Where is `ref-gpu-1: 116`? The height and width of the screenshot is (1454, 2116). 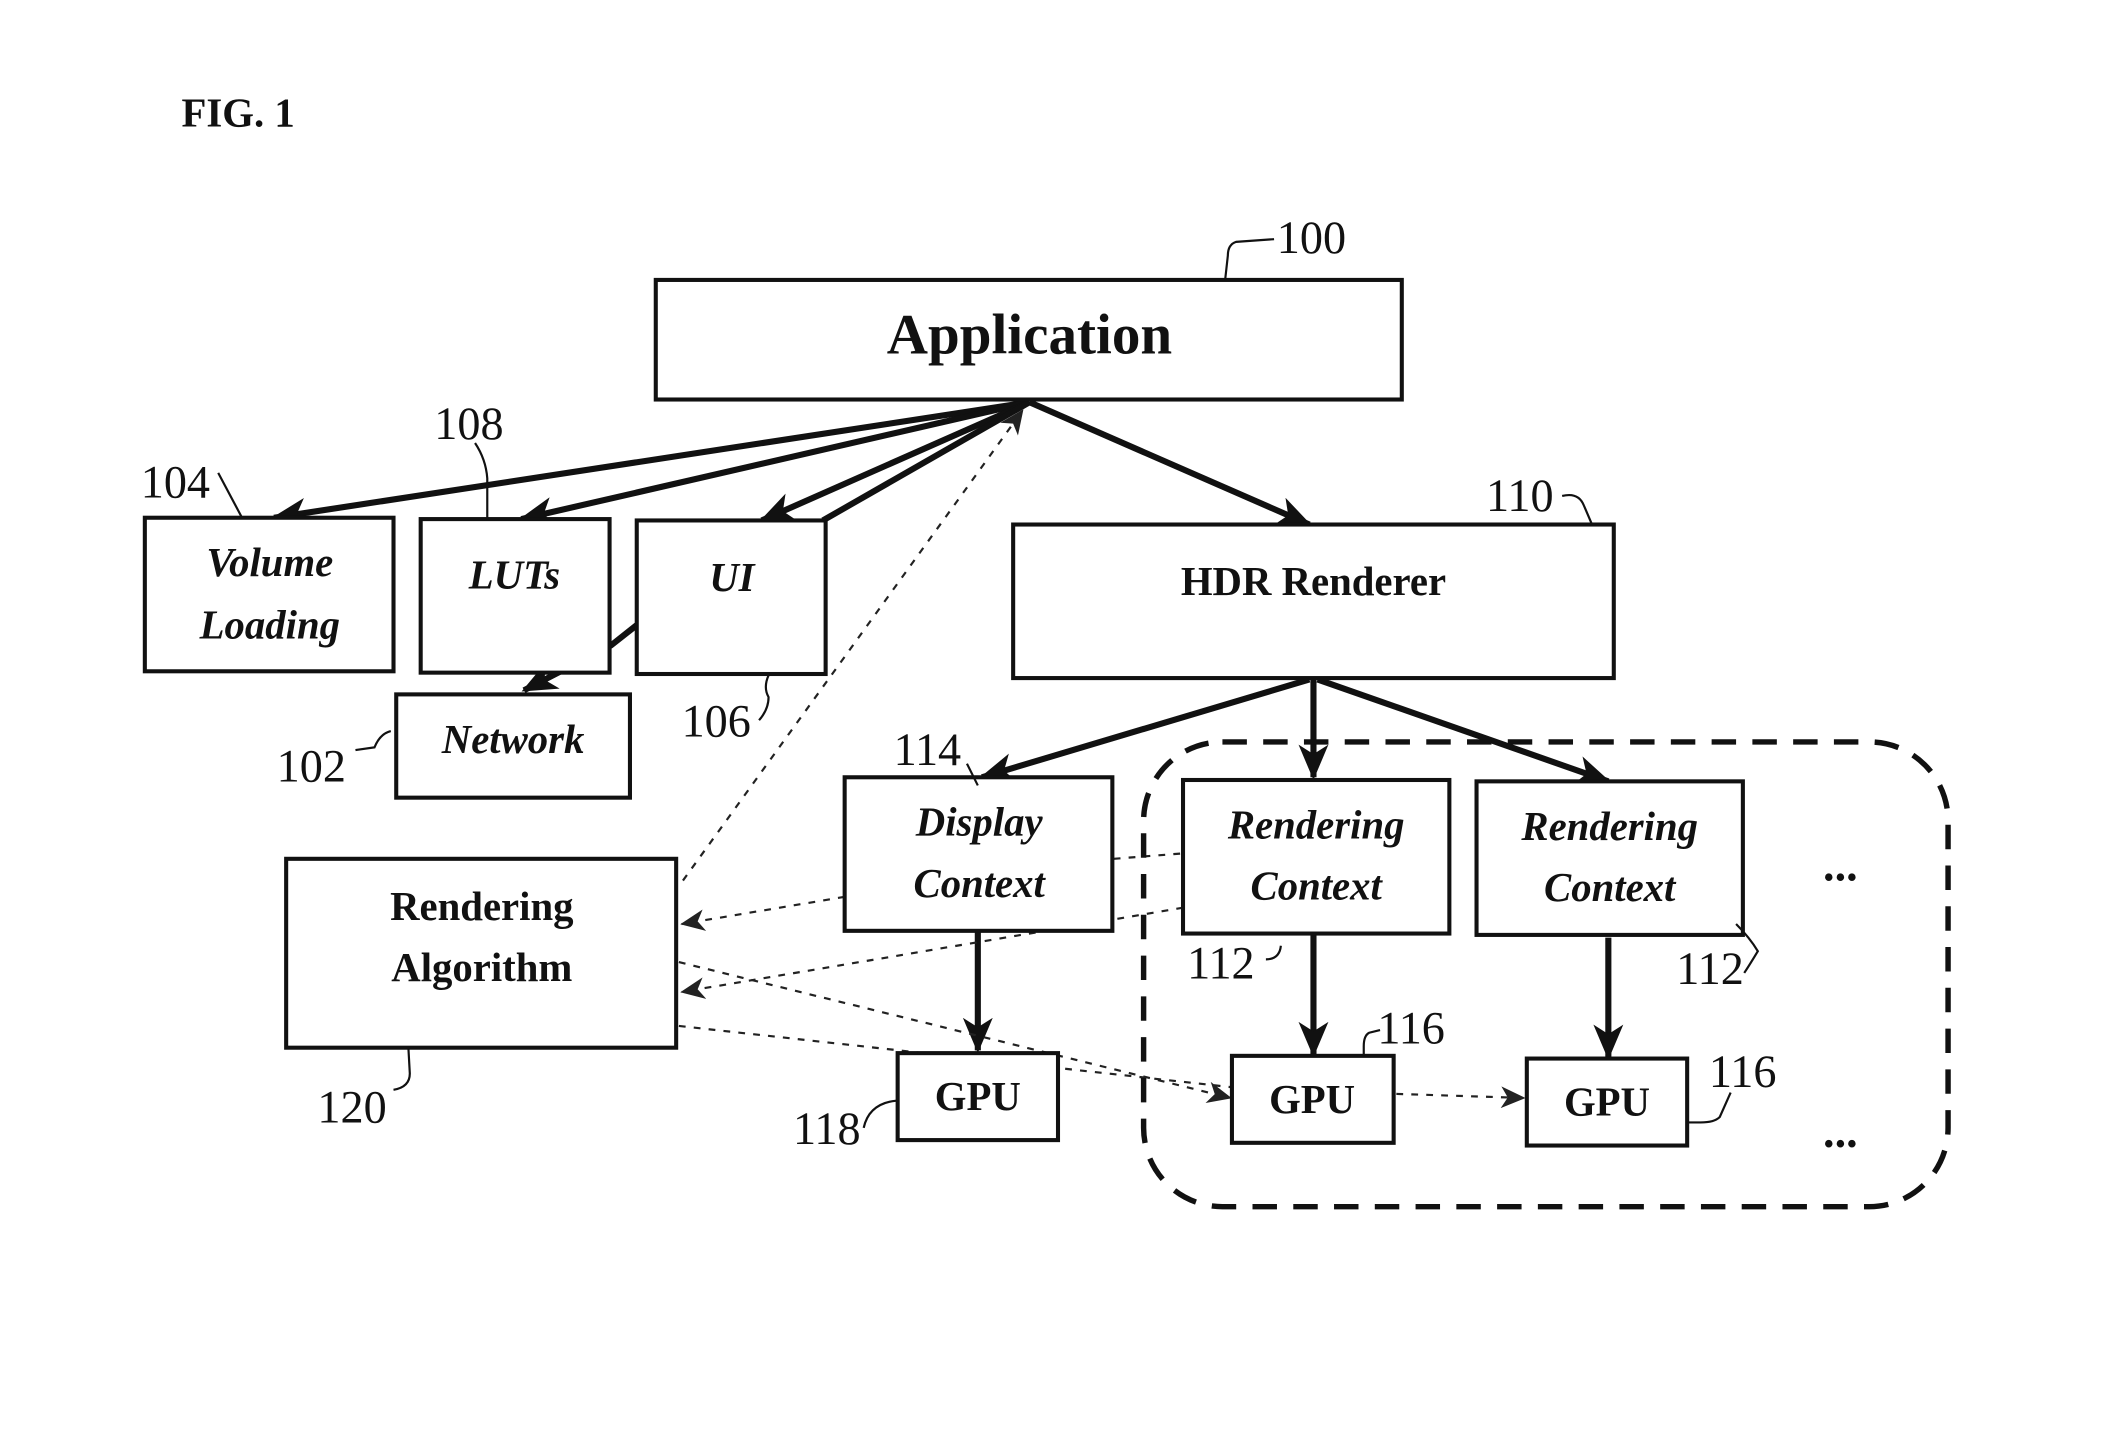
ref-gpu-1: 116 is located at coordinates (1411, 1028).